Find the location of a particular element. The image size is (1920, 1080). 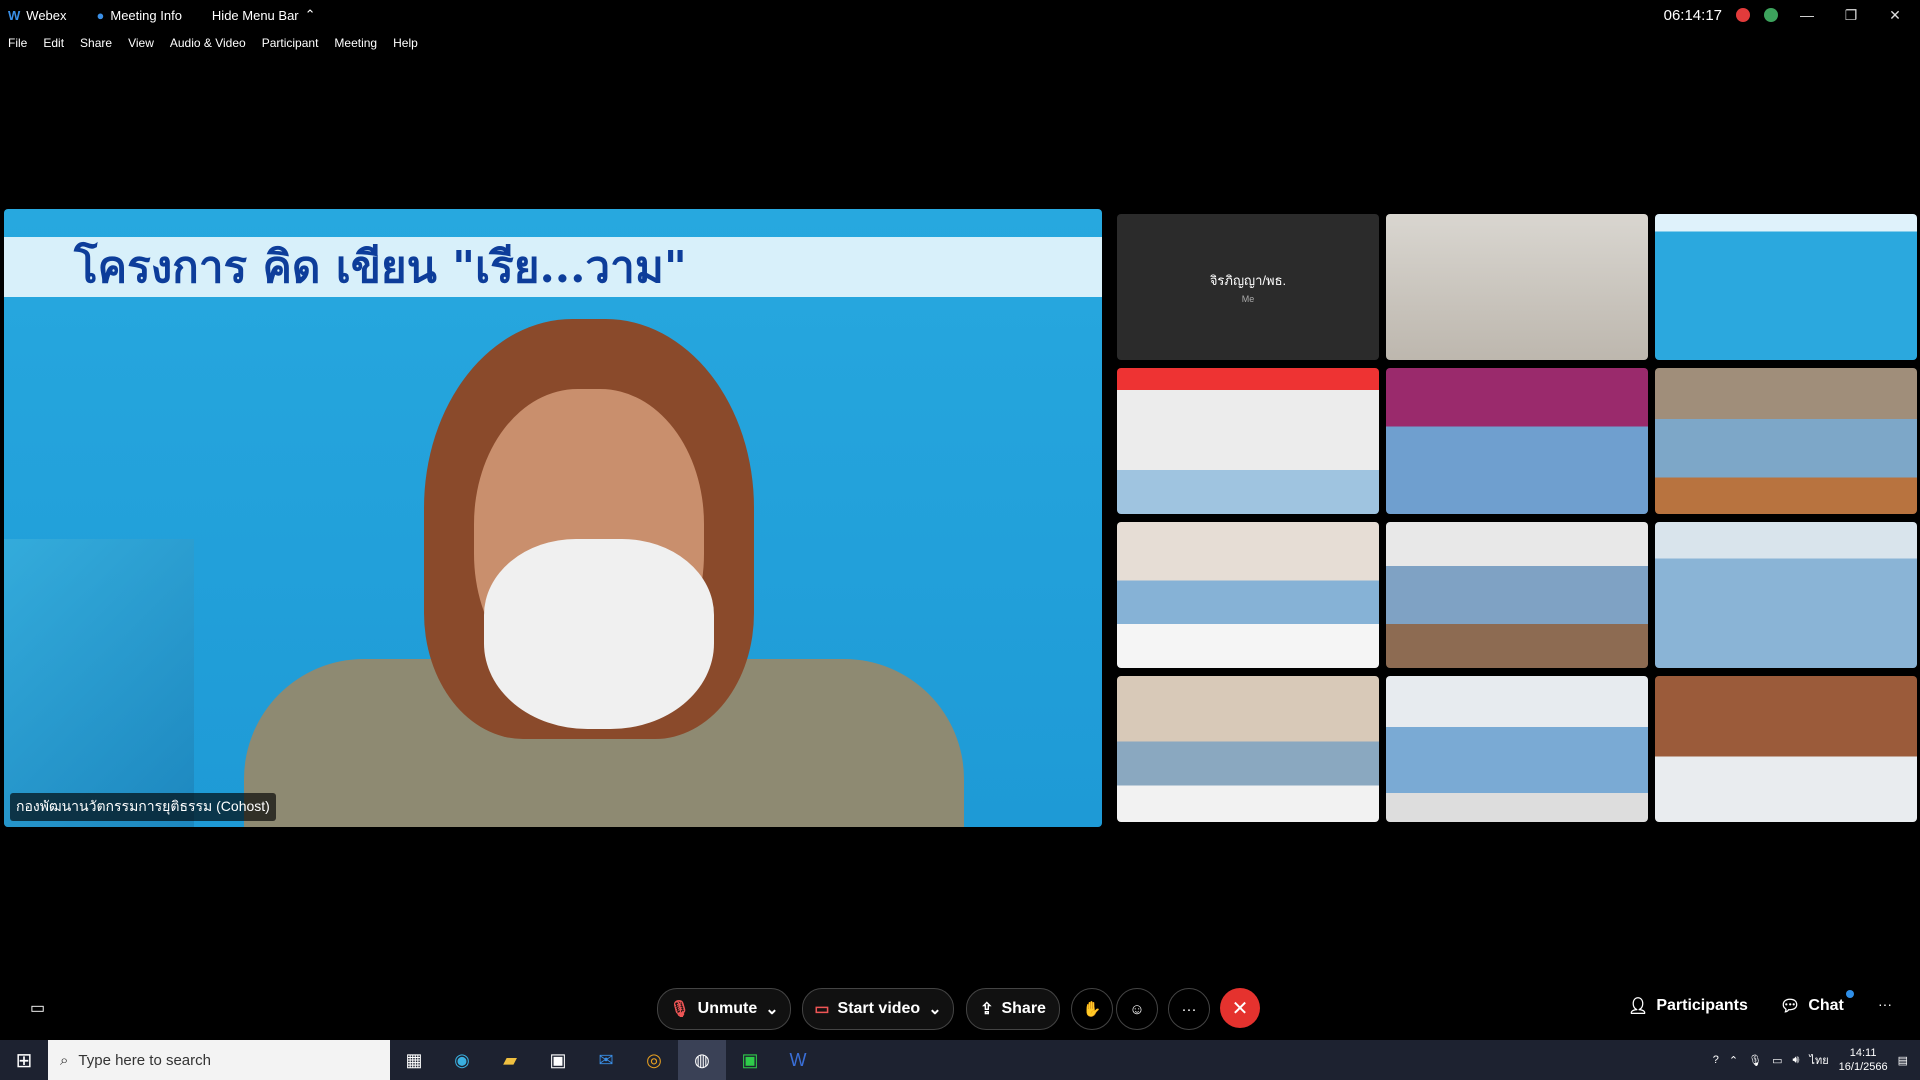

end-call-button: ✕ is located at coordinates (1240, 1008).